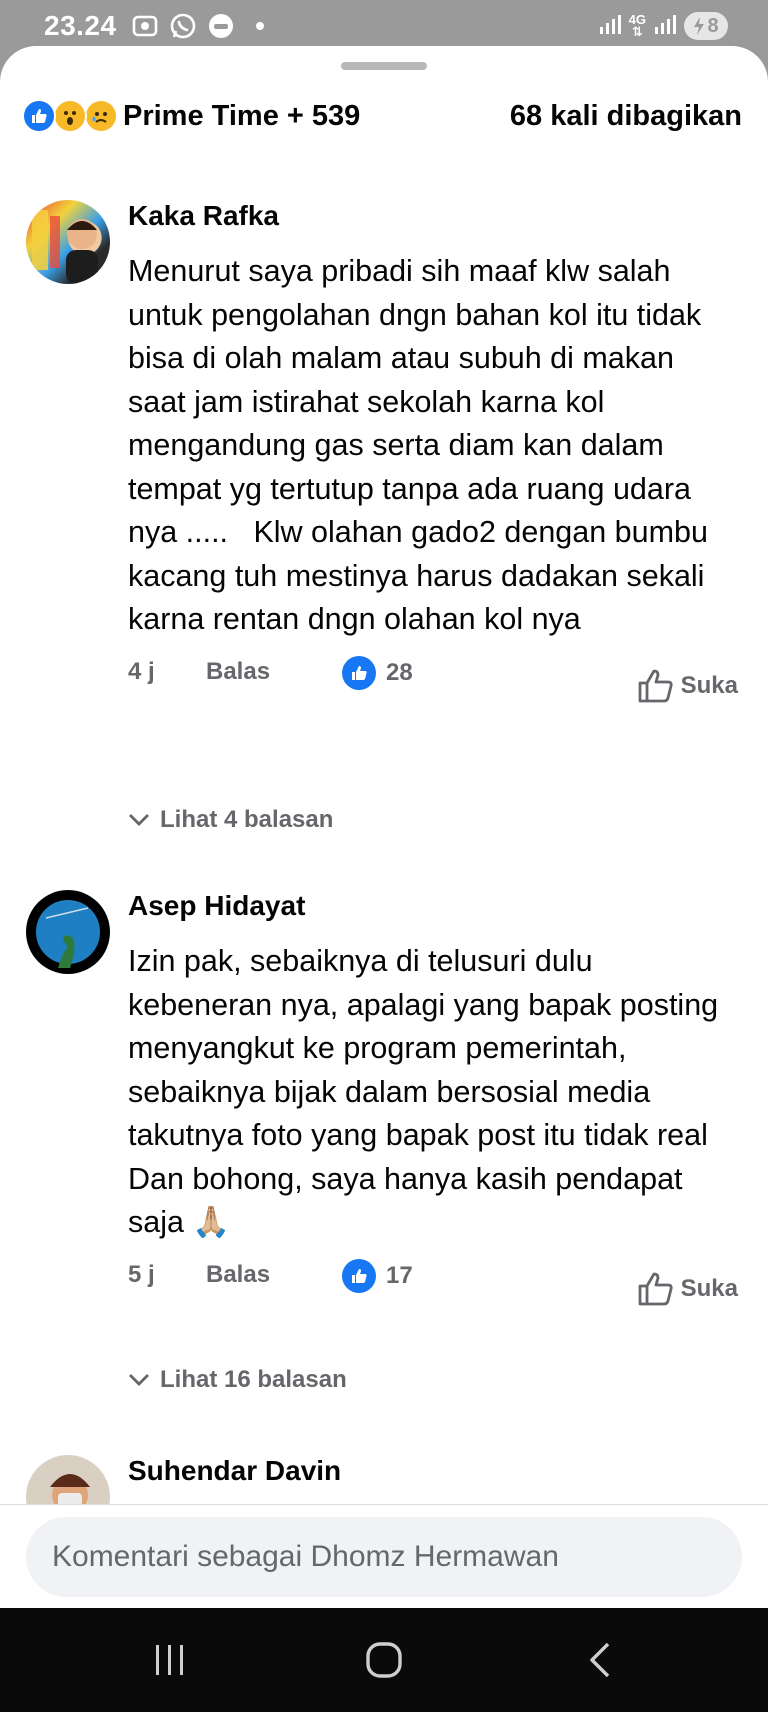  I want to click on reactions-label: Prime Time + 539, so click(242, 115).